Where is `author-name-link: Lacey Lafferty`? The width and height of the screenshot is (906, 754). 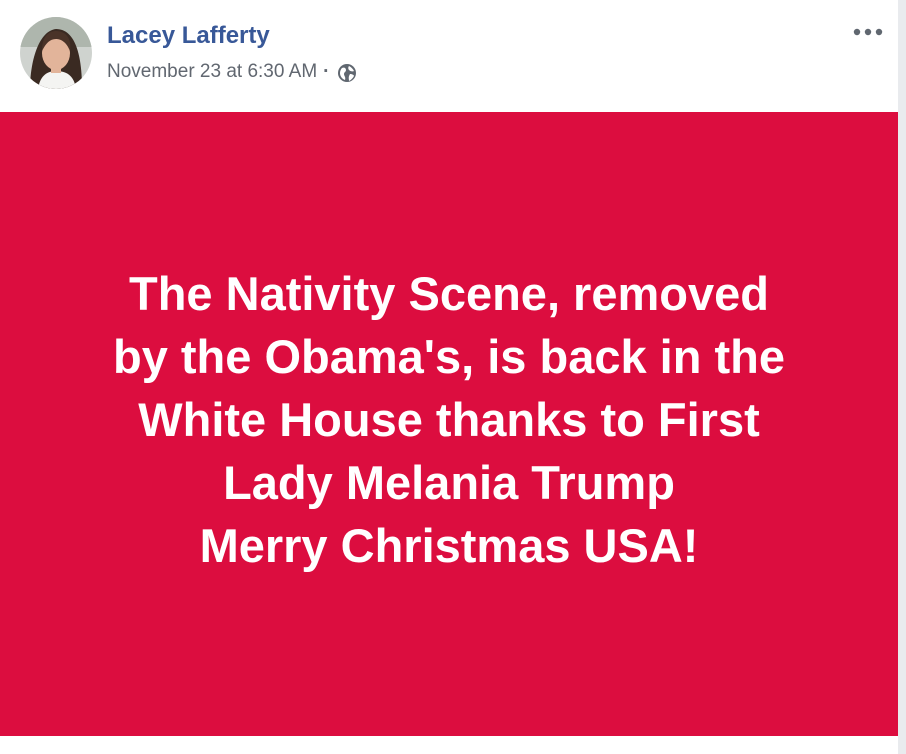 author-name-link: Lacey Lafferty is located at coordinates (188, 36).